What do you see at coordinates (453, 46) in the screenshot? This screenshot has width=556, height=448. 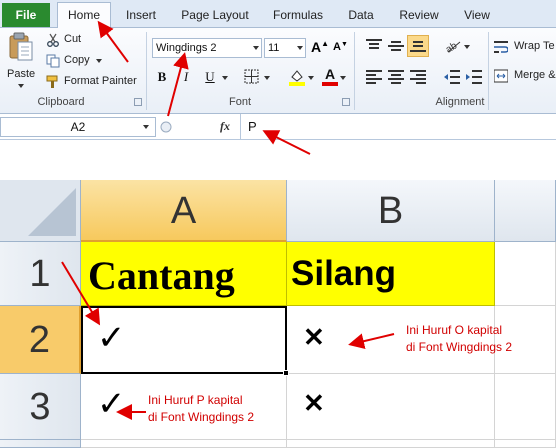 I see `orientation-icon: ab` at bounding box center [453, 46].